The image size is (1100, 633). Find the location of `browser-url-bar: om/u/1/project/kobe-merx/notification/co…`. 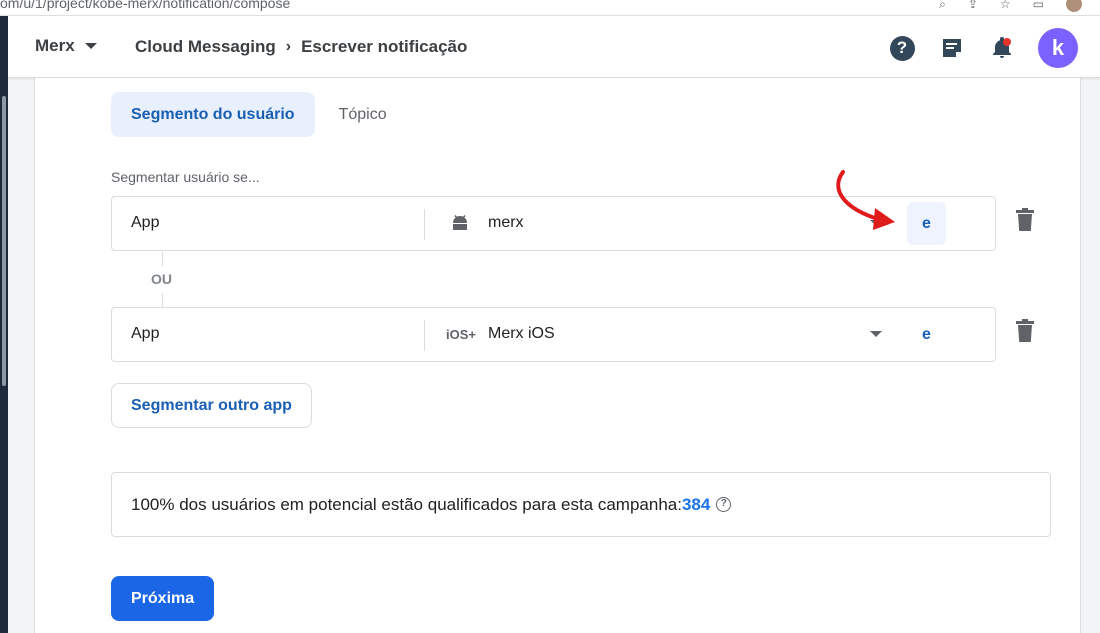

browser-url-bar: om/u/1/project/kobe-merx/notification/co… is located at coordinates (550, 8).